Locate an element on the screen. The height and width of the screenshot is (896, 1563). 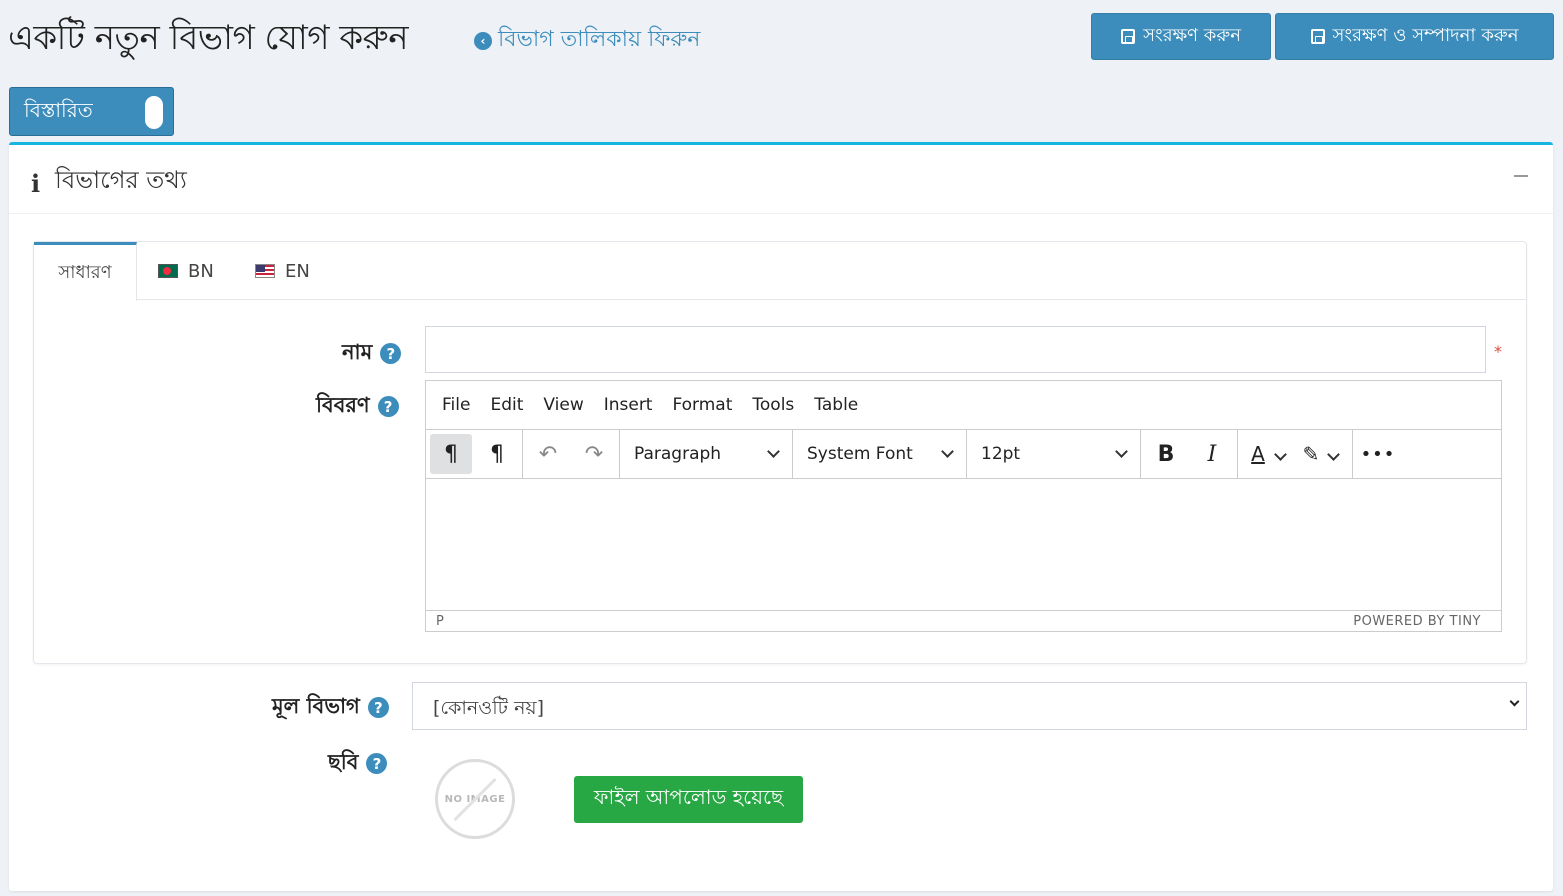
required-marker: * is located at coordinates (1498, 351).